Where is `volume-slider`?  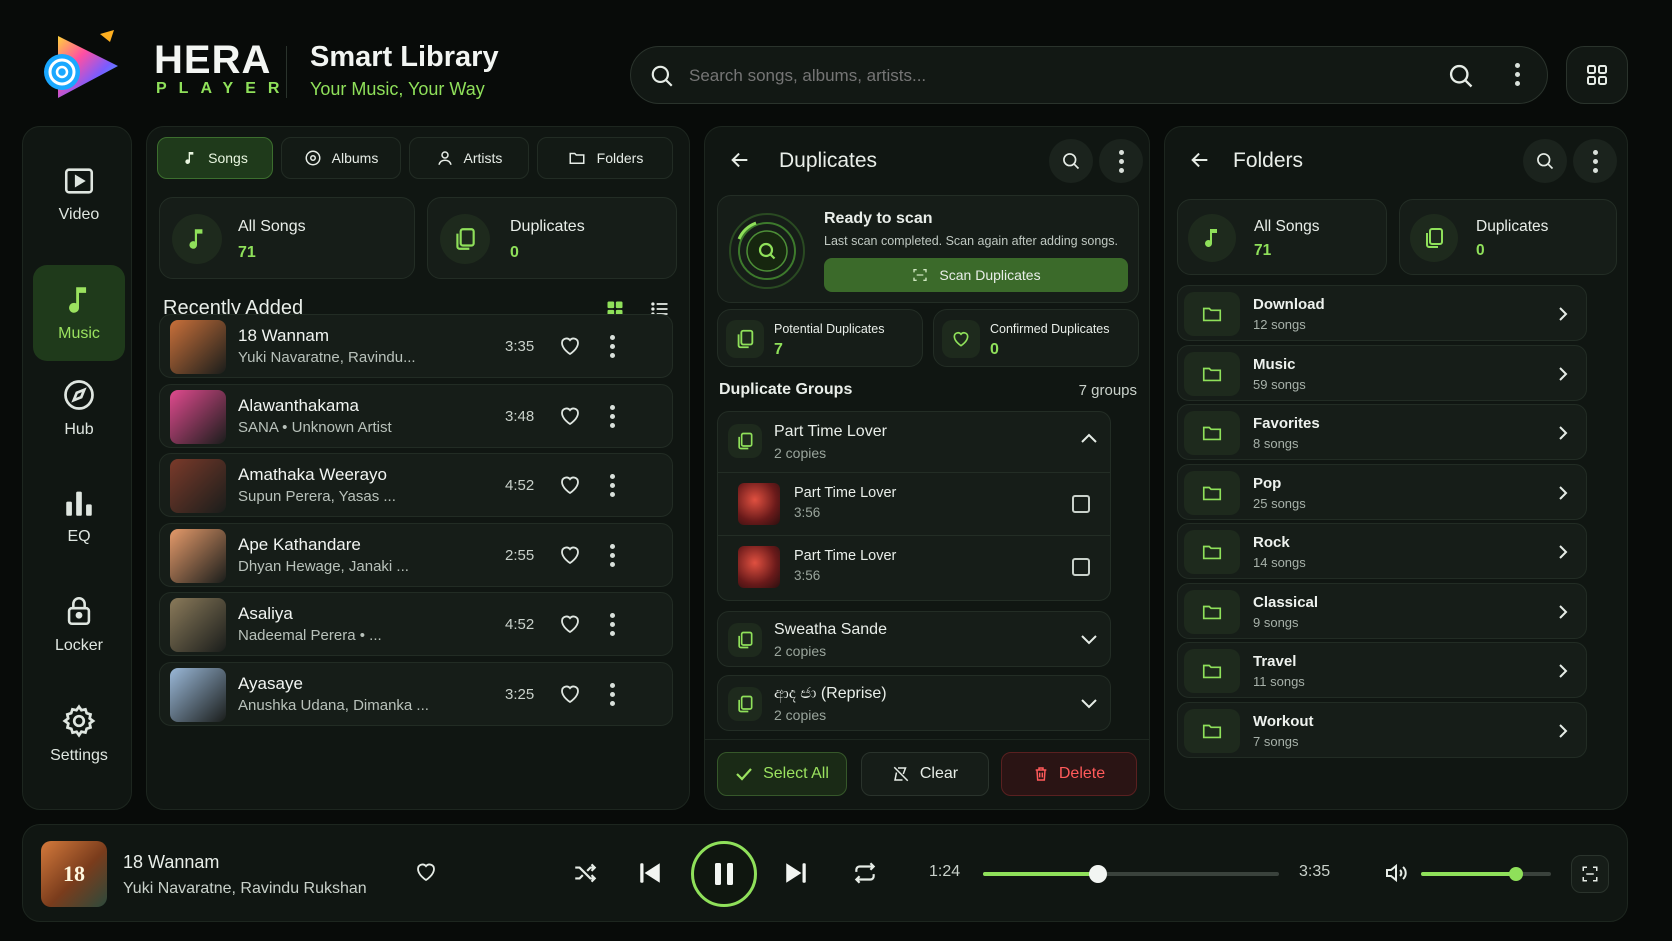
volume-slider is located at coordinates (1486, 874).